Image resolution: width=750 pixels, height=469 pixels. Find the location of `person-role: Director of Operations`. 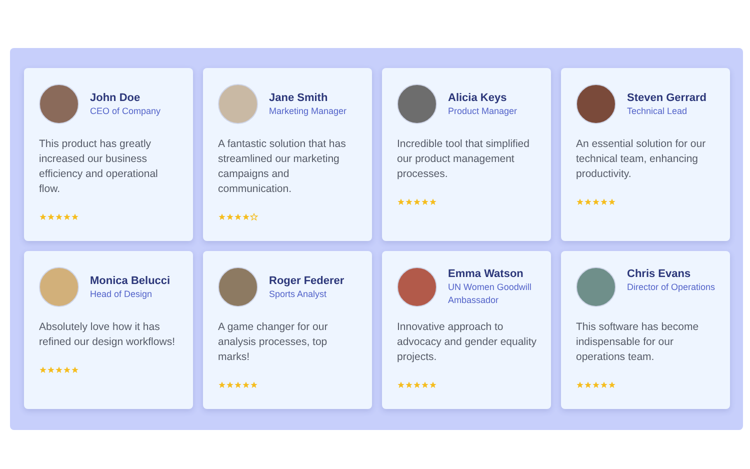

person-role: Director of Operations is located at coordinates (671, 287).